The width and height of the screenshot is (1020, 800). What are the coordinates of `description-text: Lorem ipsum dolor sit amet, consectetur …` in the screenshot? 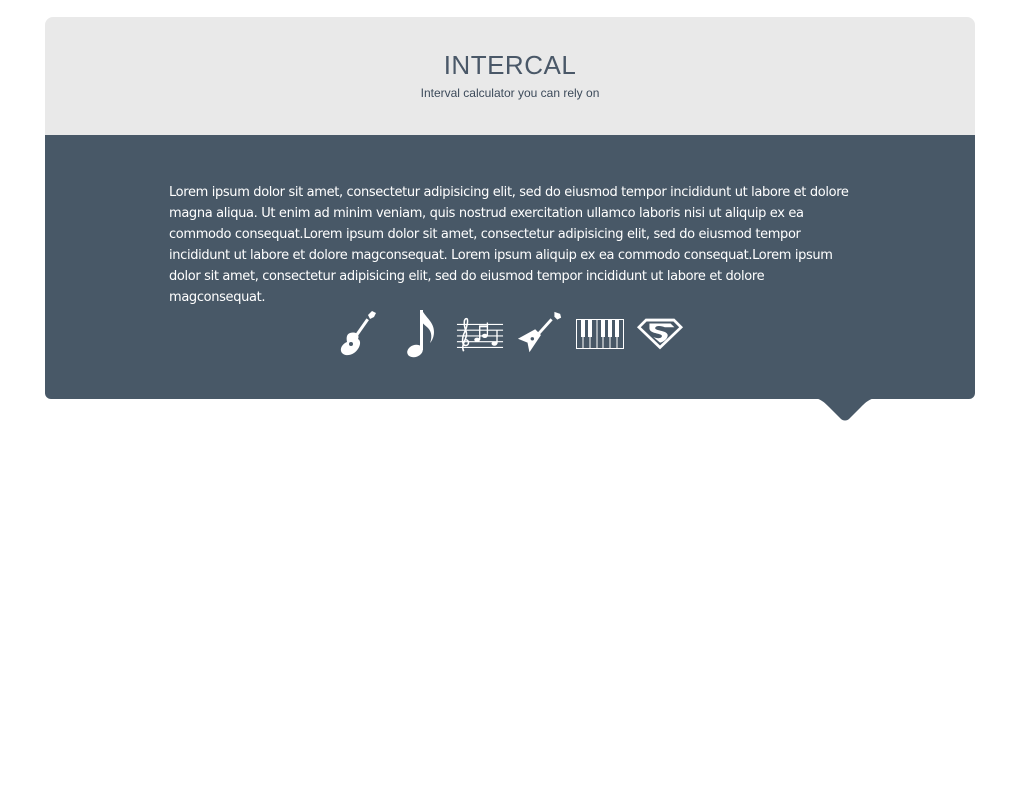 It's located at (509, 245).